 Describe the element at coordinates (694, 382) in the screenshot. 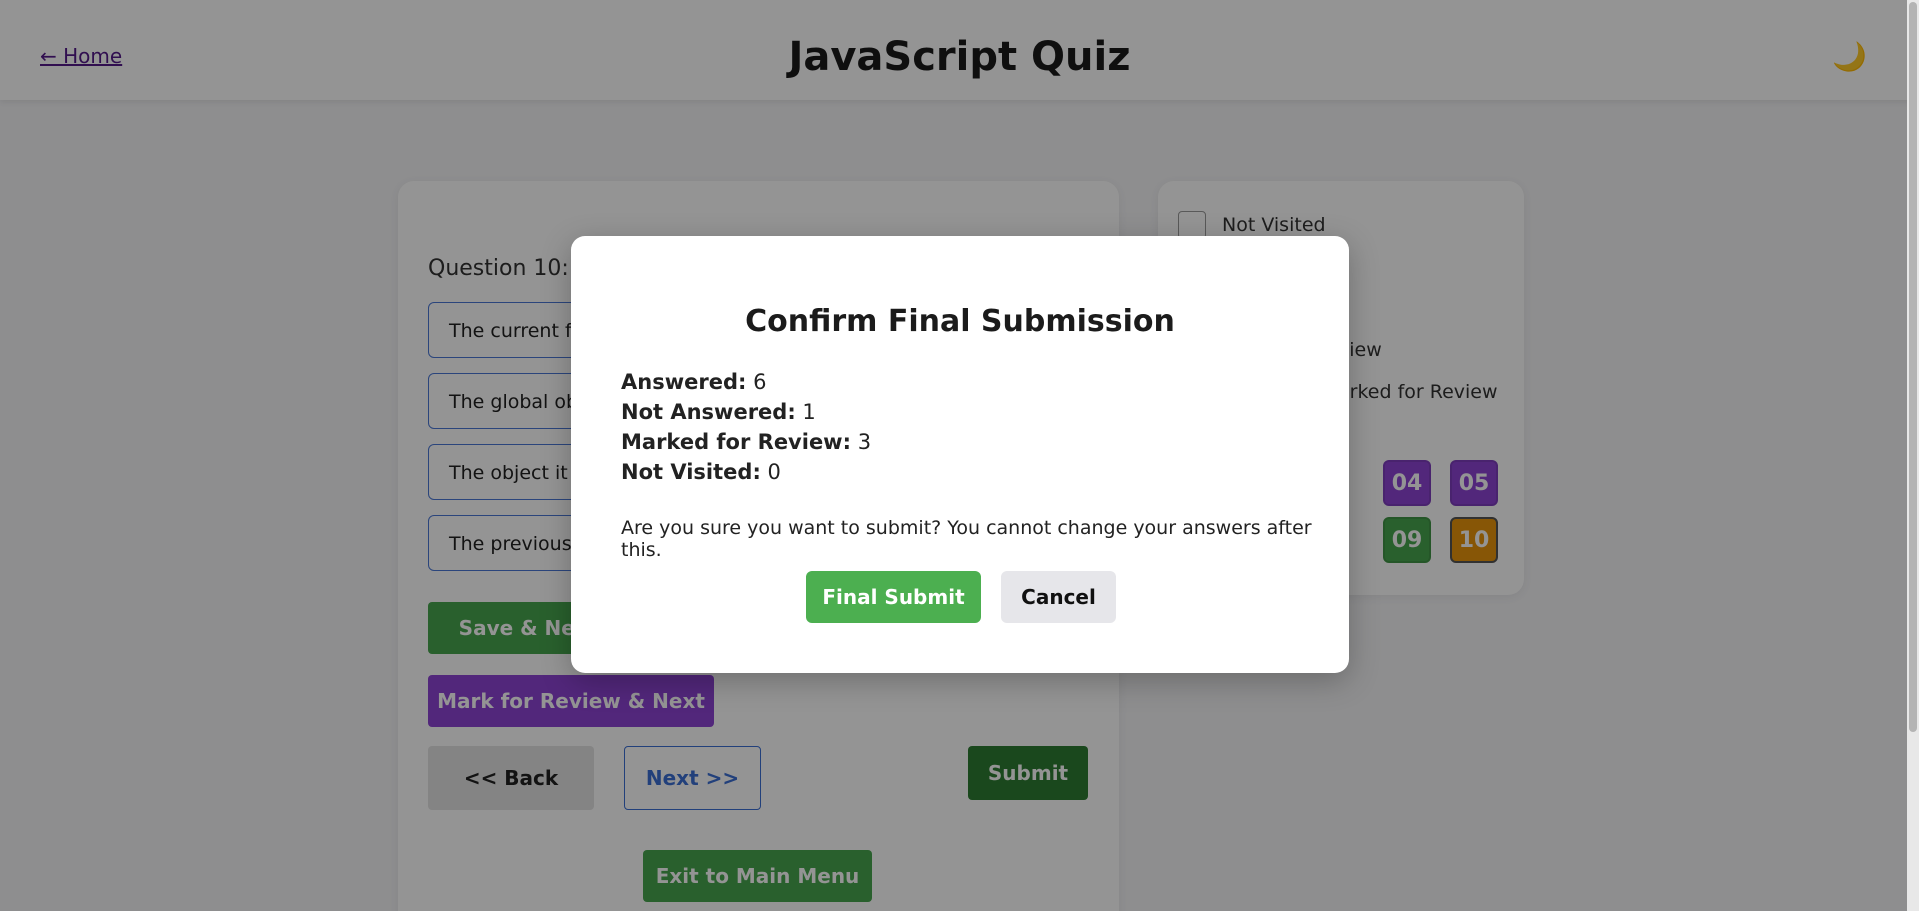

I see `stat-answered: Answered: 6` at that location.